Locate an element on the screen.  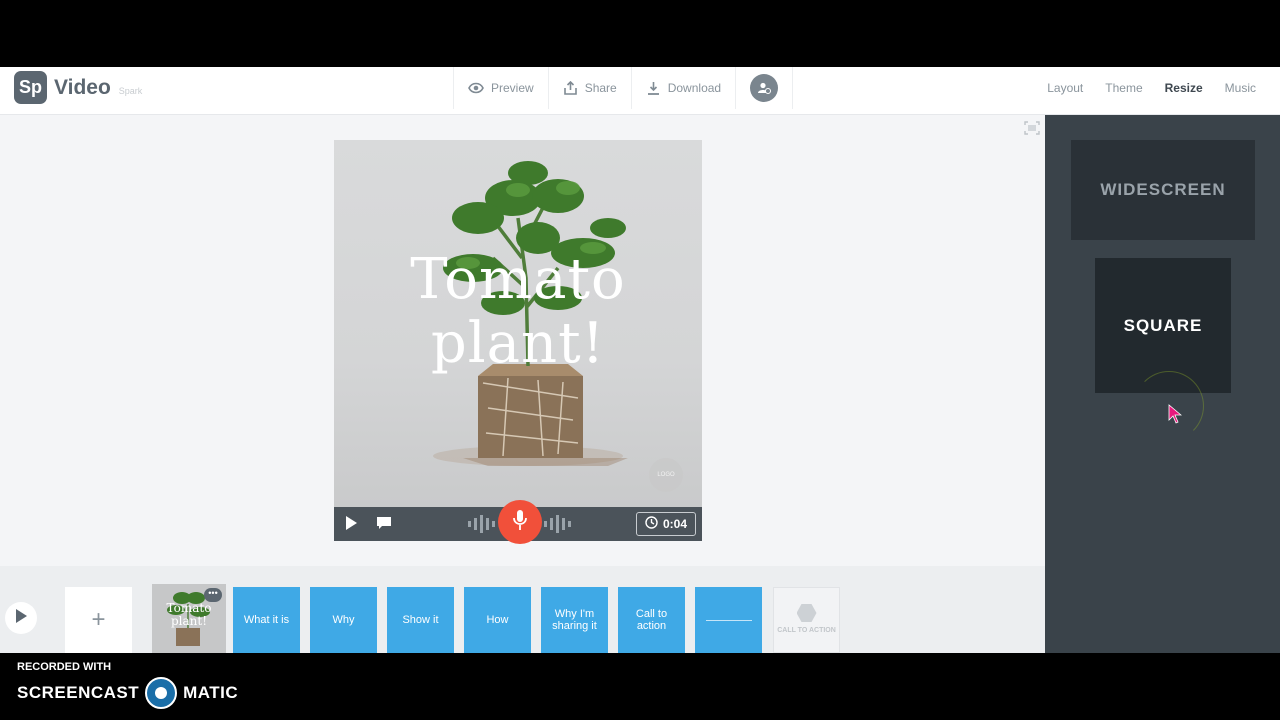
screencast-logo: SCREENCAST MATIC is located at coordinates (127, 693).